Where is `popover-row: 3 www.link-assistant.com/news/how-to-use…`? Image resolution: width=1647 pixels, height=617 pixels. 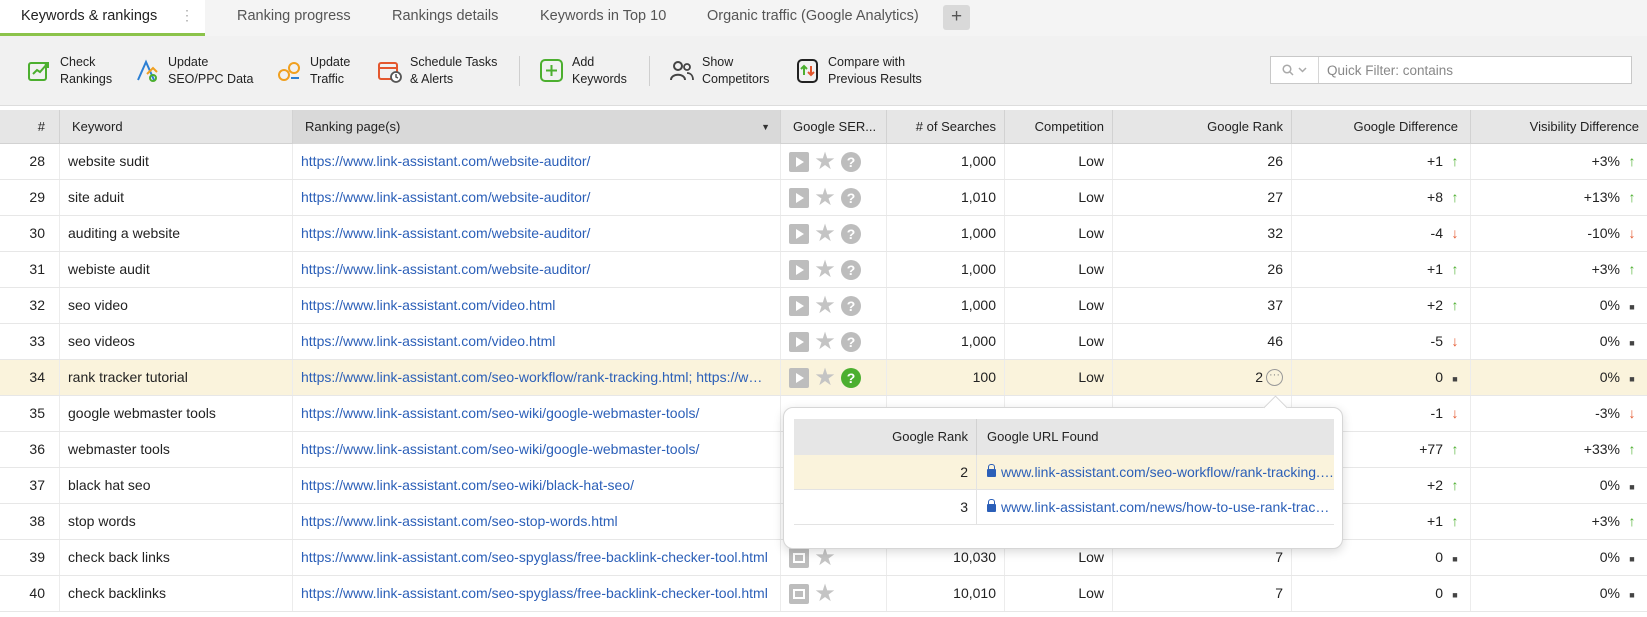 popover-row: 3 www.link-assistant.com/news/how-to-use… is located at coordinates (1064, 507).